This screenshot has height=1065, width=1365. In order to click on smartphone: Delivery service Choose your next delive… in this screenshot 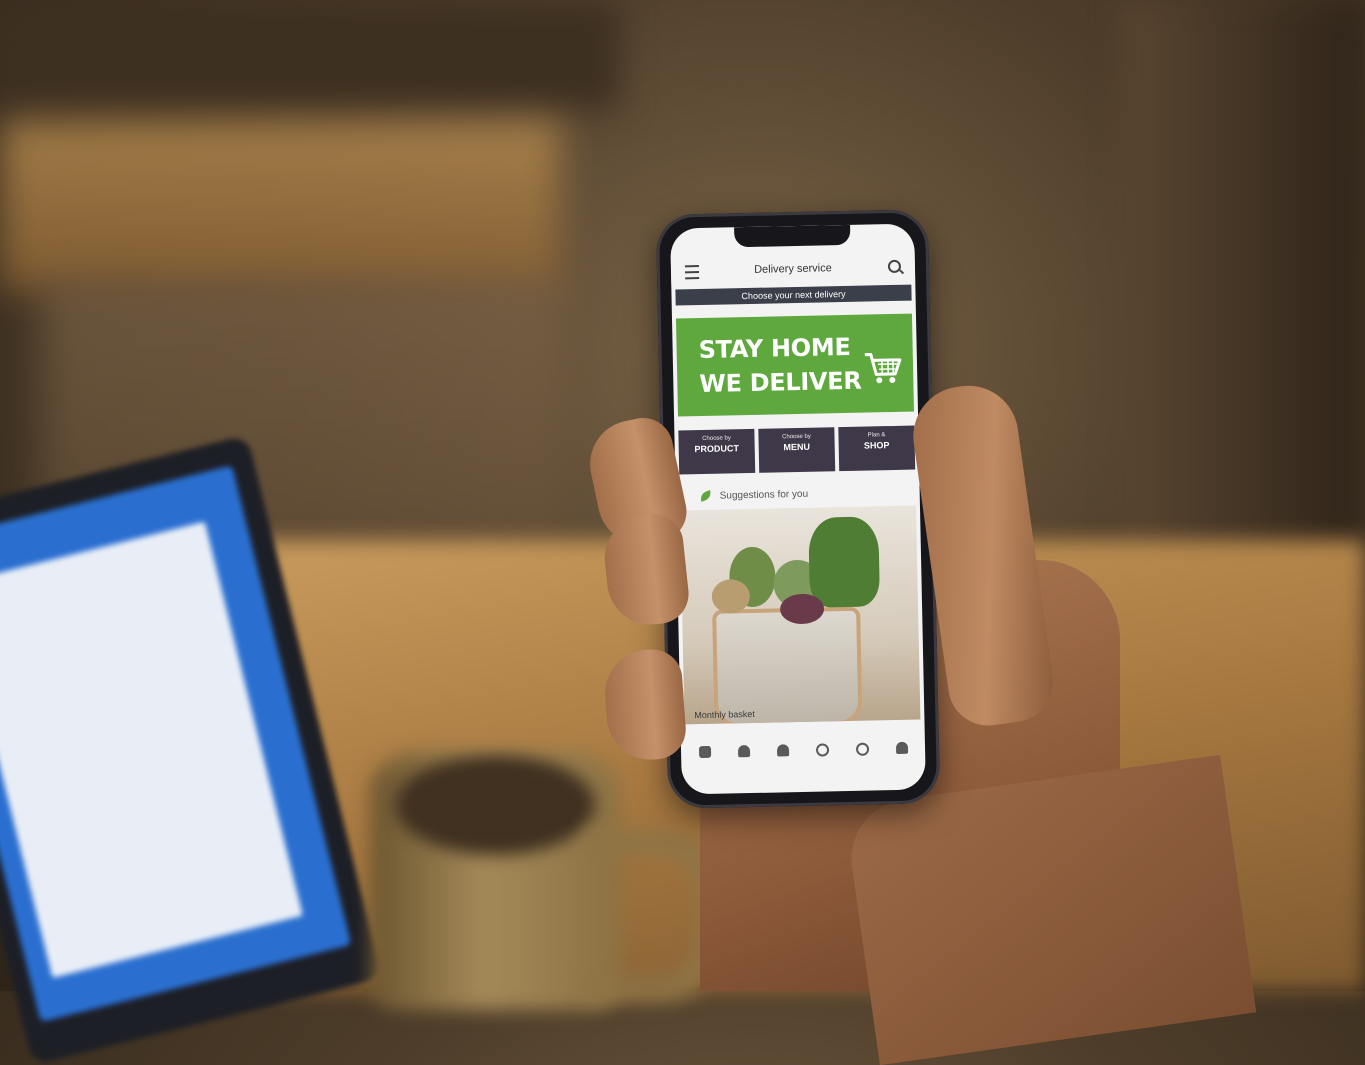, I will do `click(798, 509)`.